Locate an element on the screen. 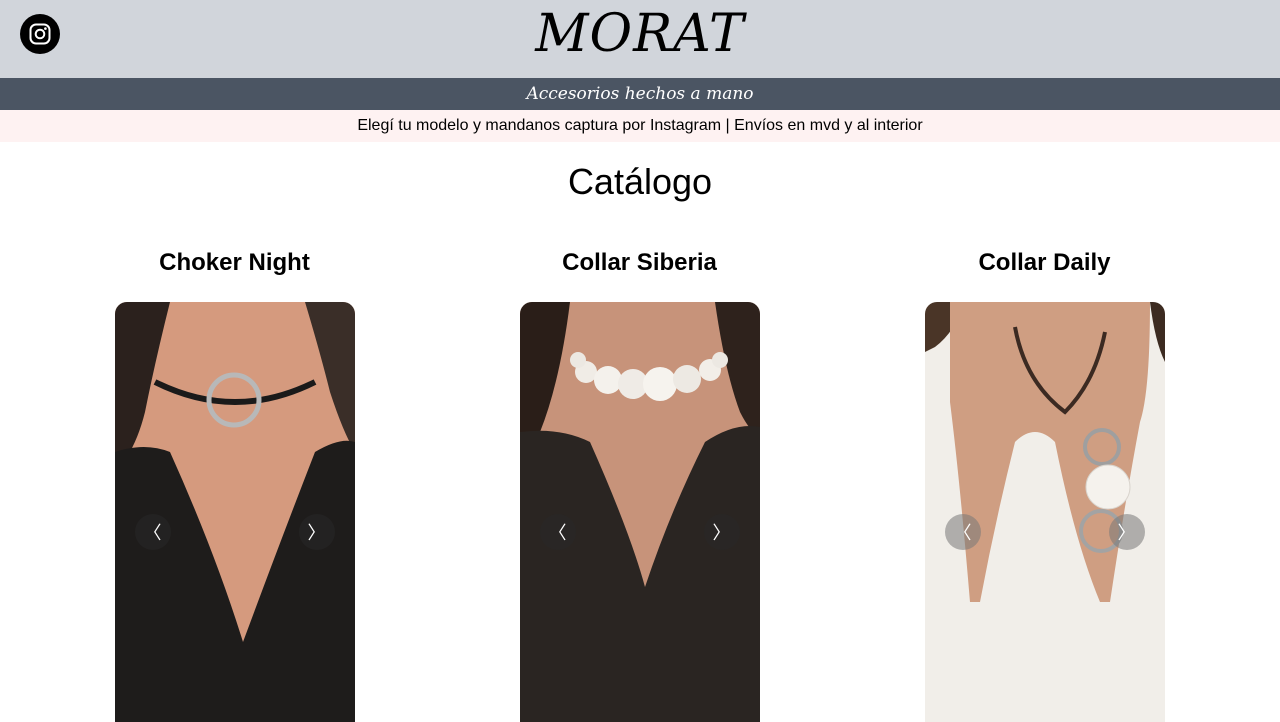 This screenshot has height=722, width=1280. brand-logo: MORAT is located at coordinates (640, 34).